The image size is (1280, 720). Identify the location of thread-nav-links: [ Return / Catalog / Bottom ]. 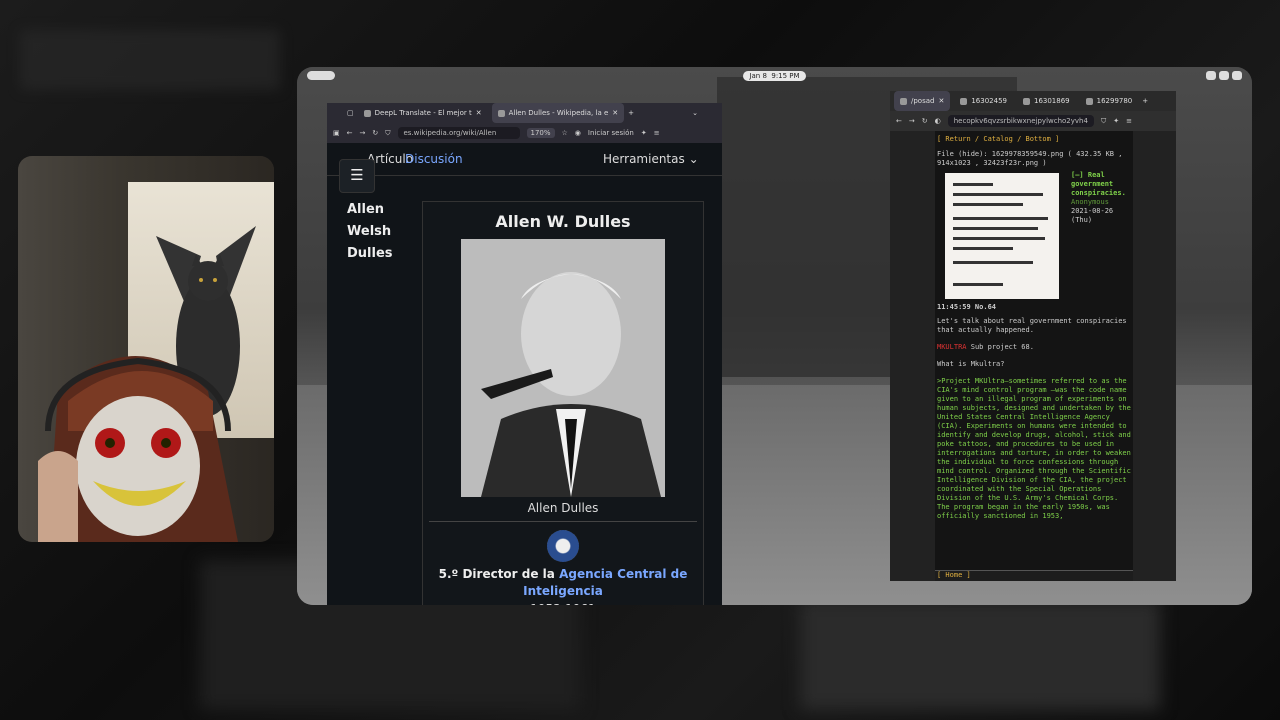
(1034, 139).